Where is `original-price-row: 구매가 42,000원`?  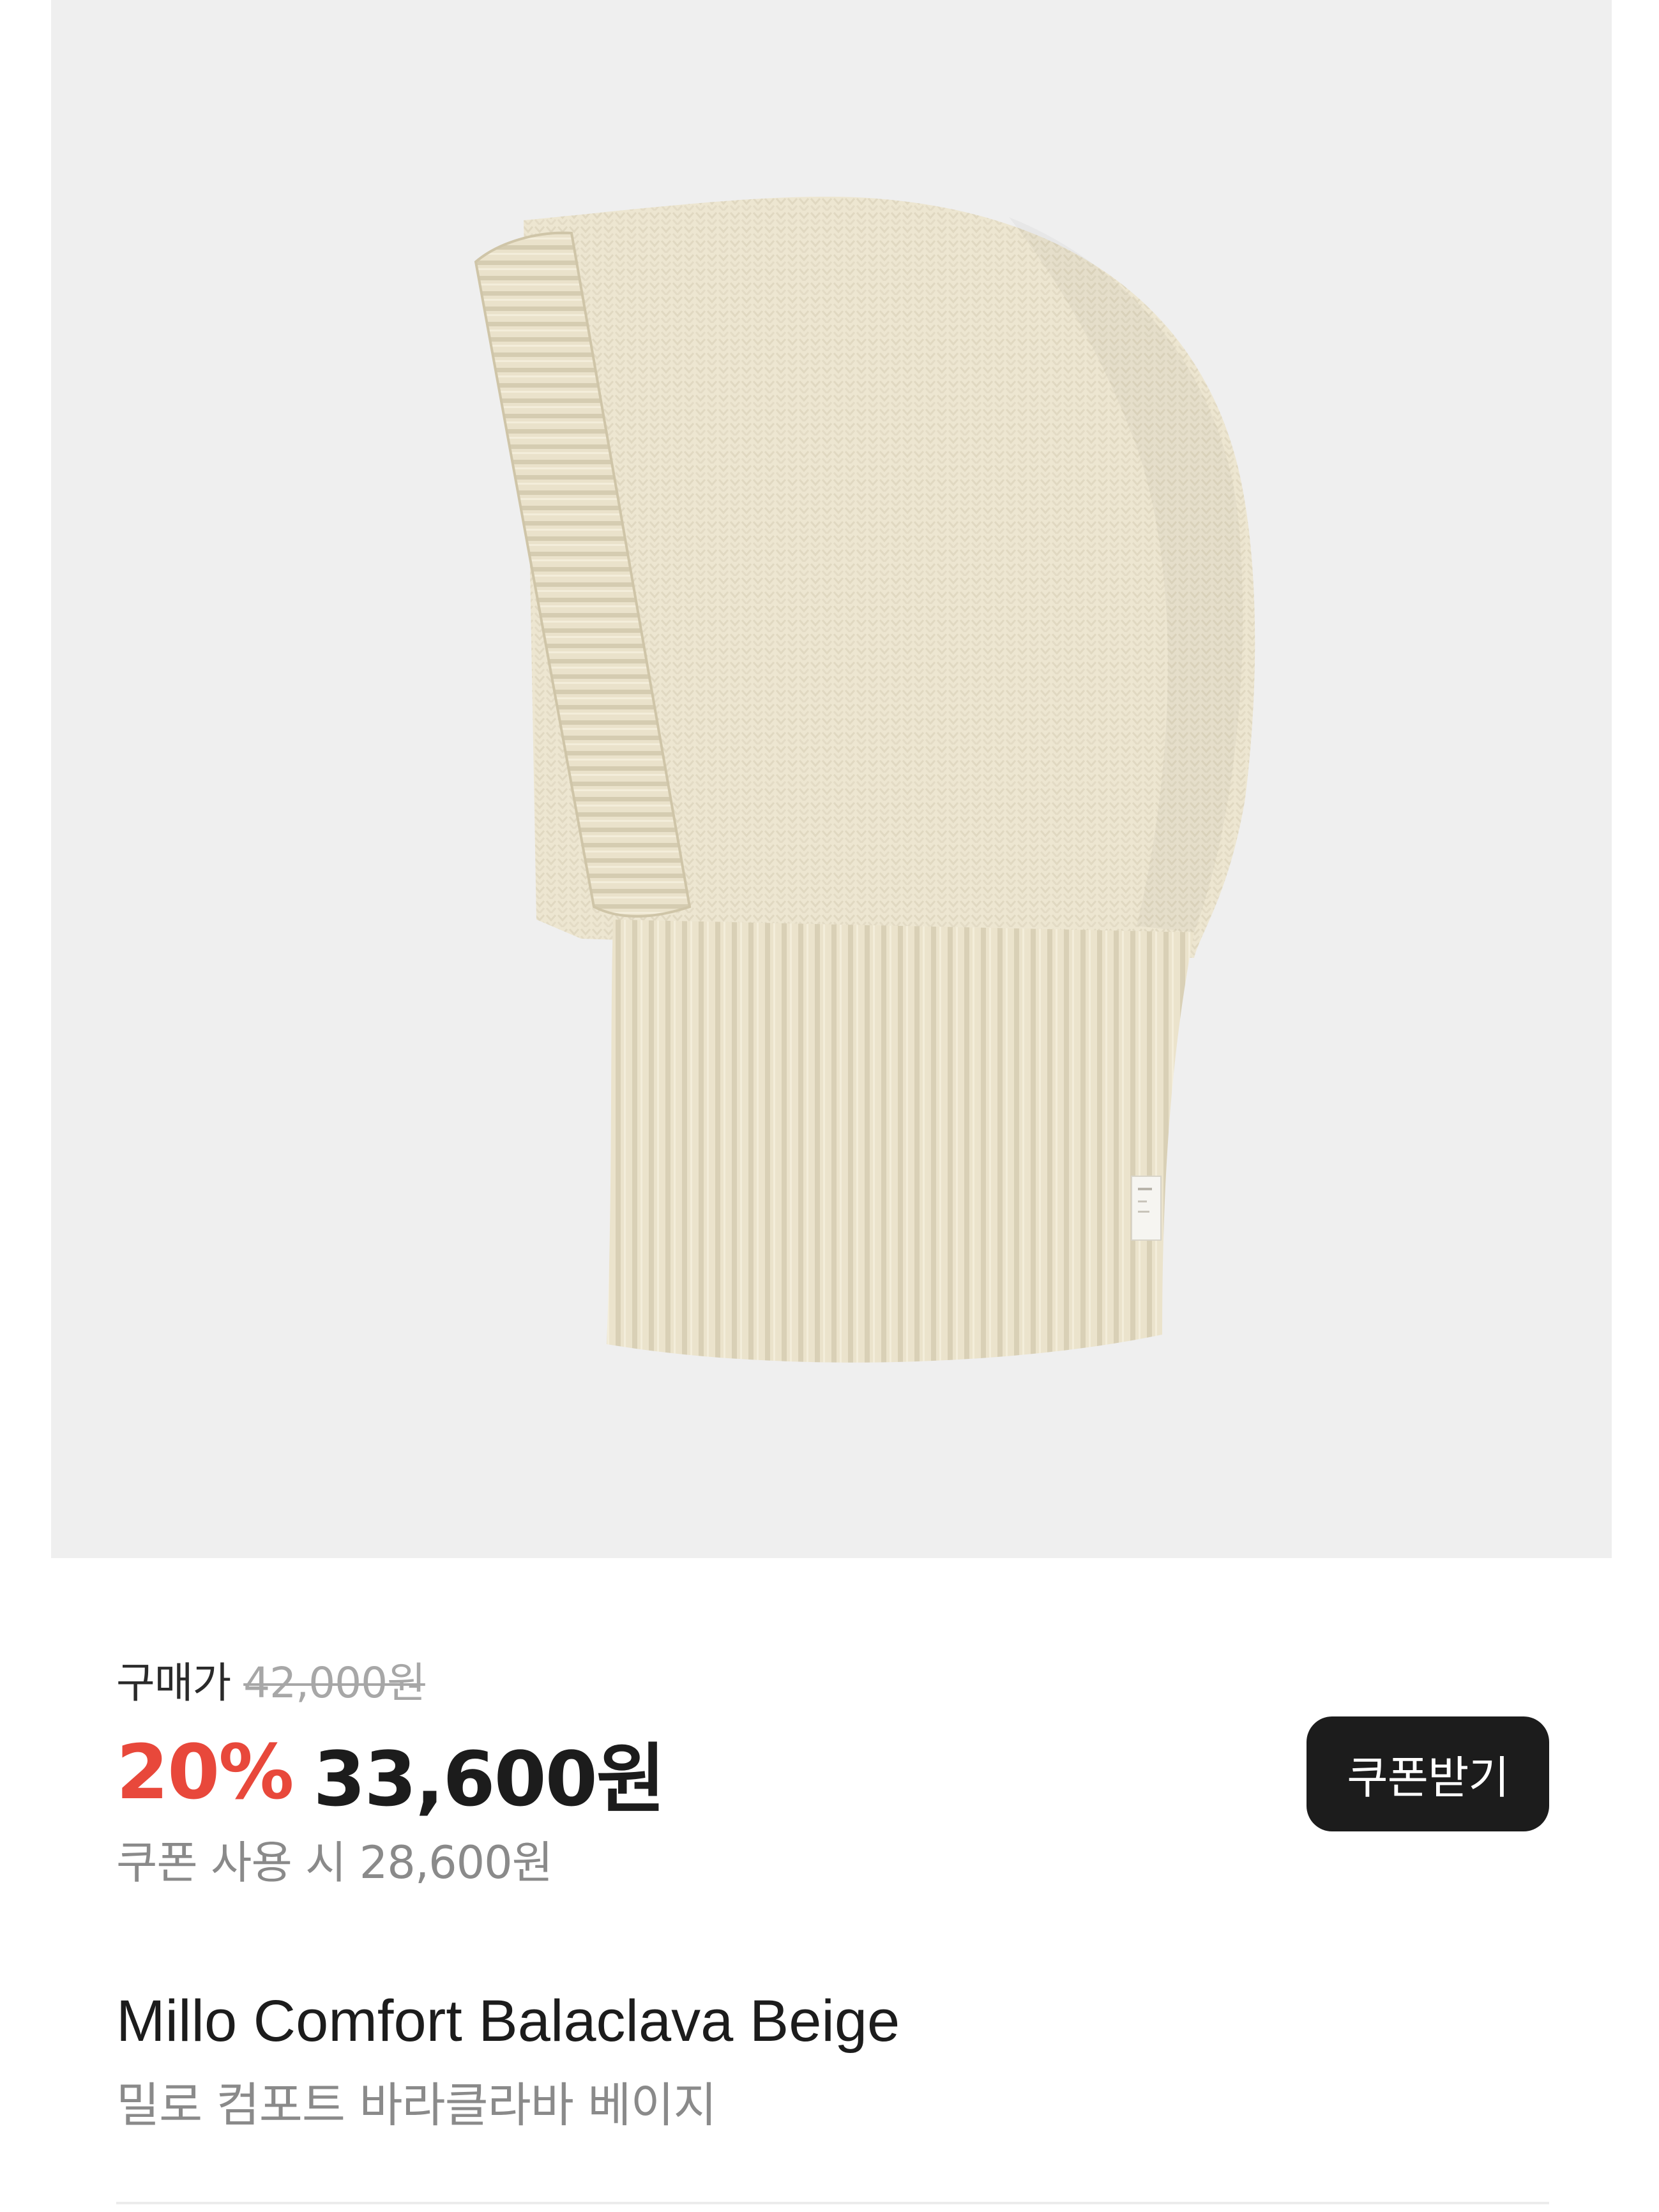
original-price-row: 구매가 42,000원 is located at coordinates (271, 1680).